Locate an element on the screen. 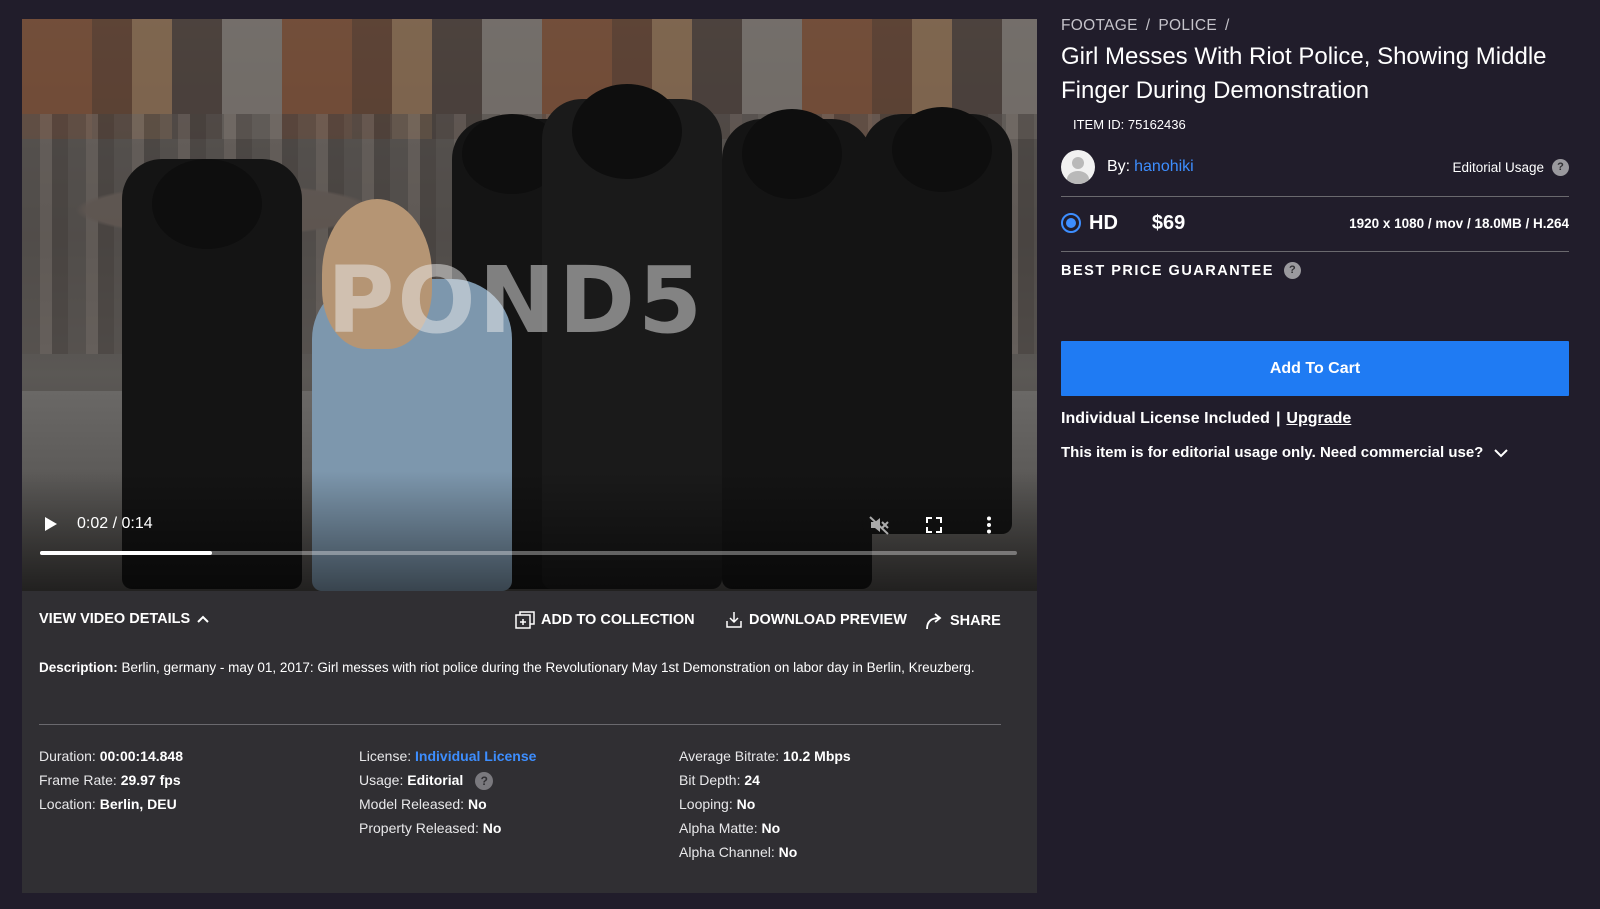 The image size is (1600, 909). share-button: SHARE is located at coordinates (962, 621).